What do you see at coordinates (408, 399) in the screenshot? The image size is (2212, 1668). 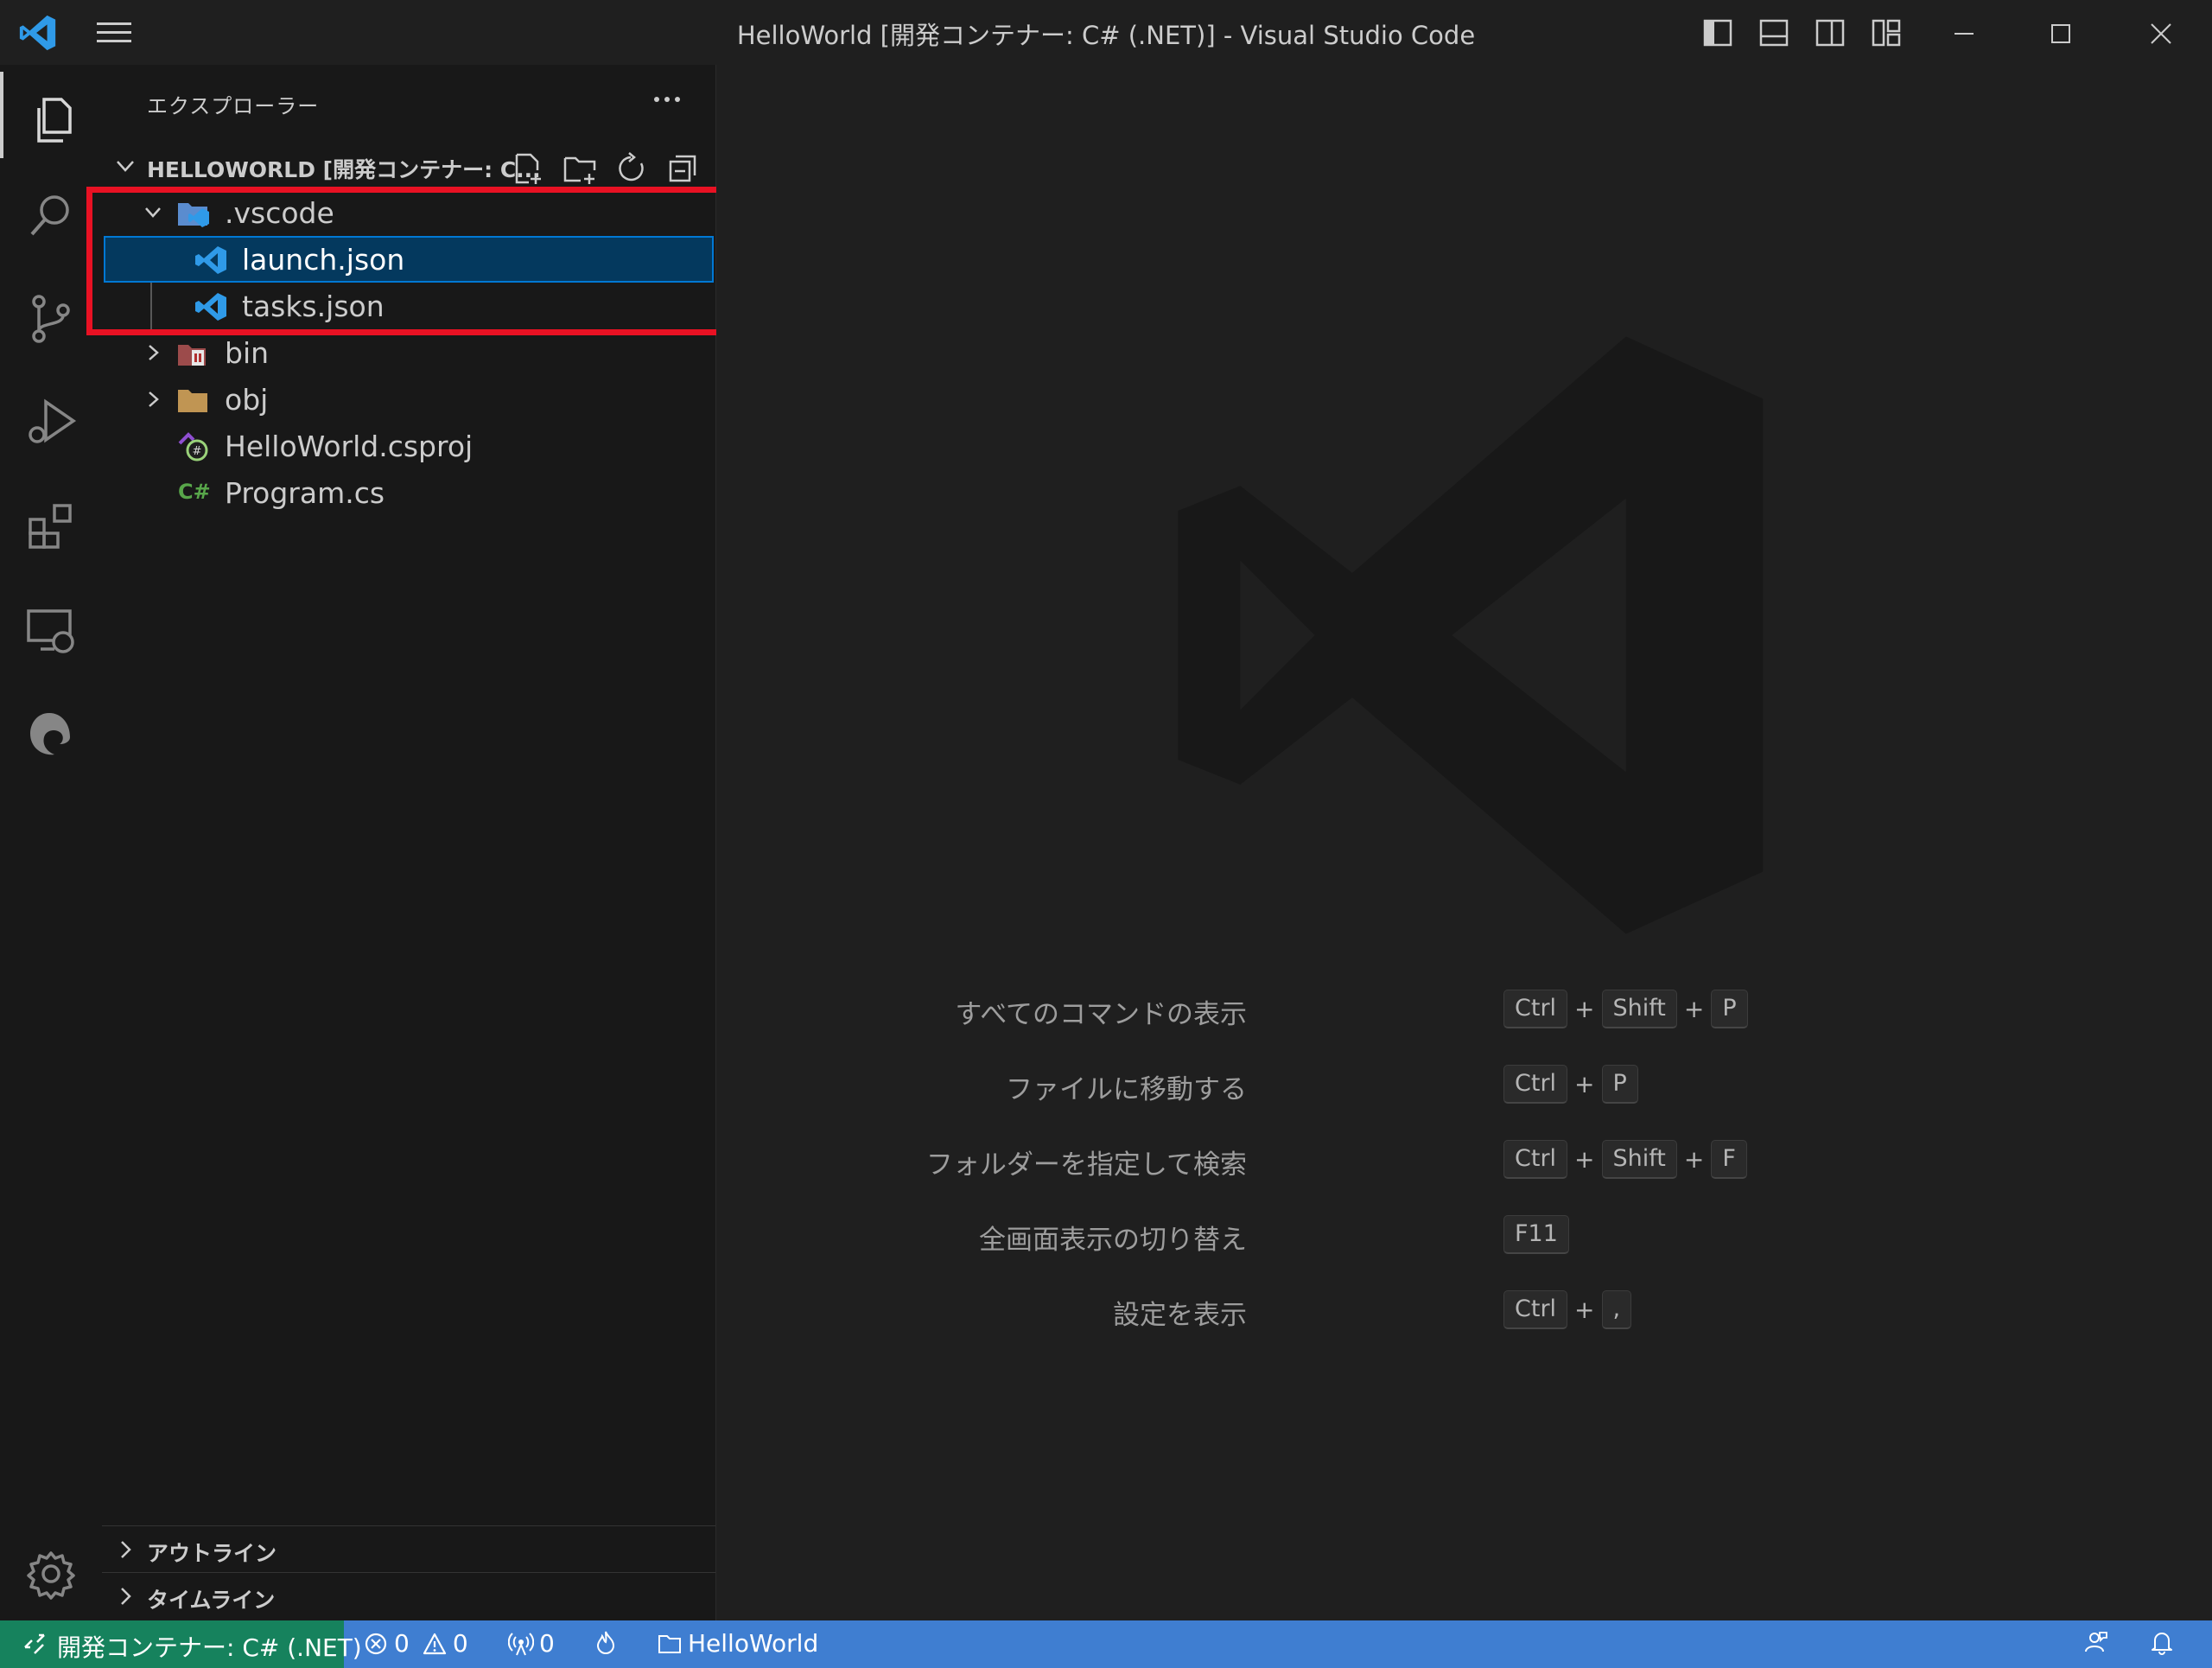 I see `tree-item-obj-folder: obj` at bounding box center [408, 399].